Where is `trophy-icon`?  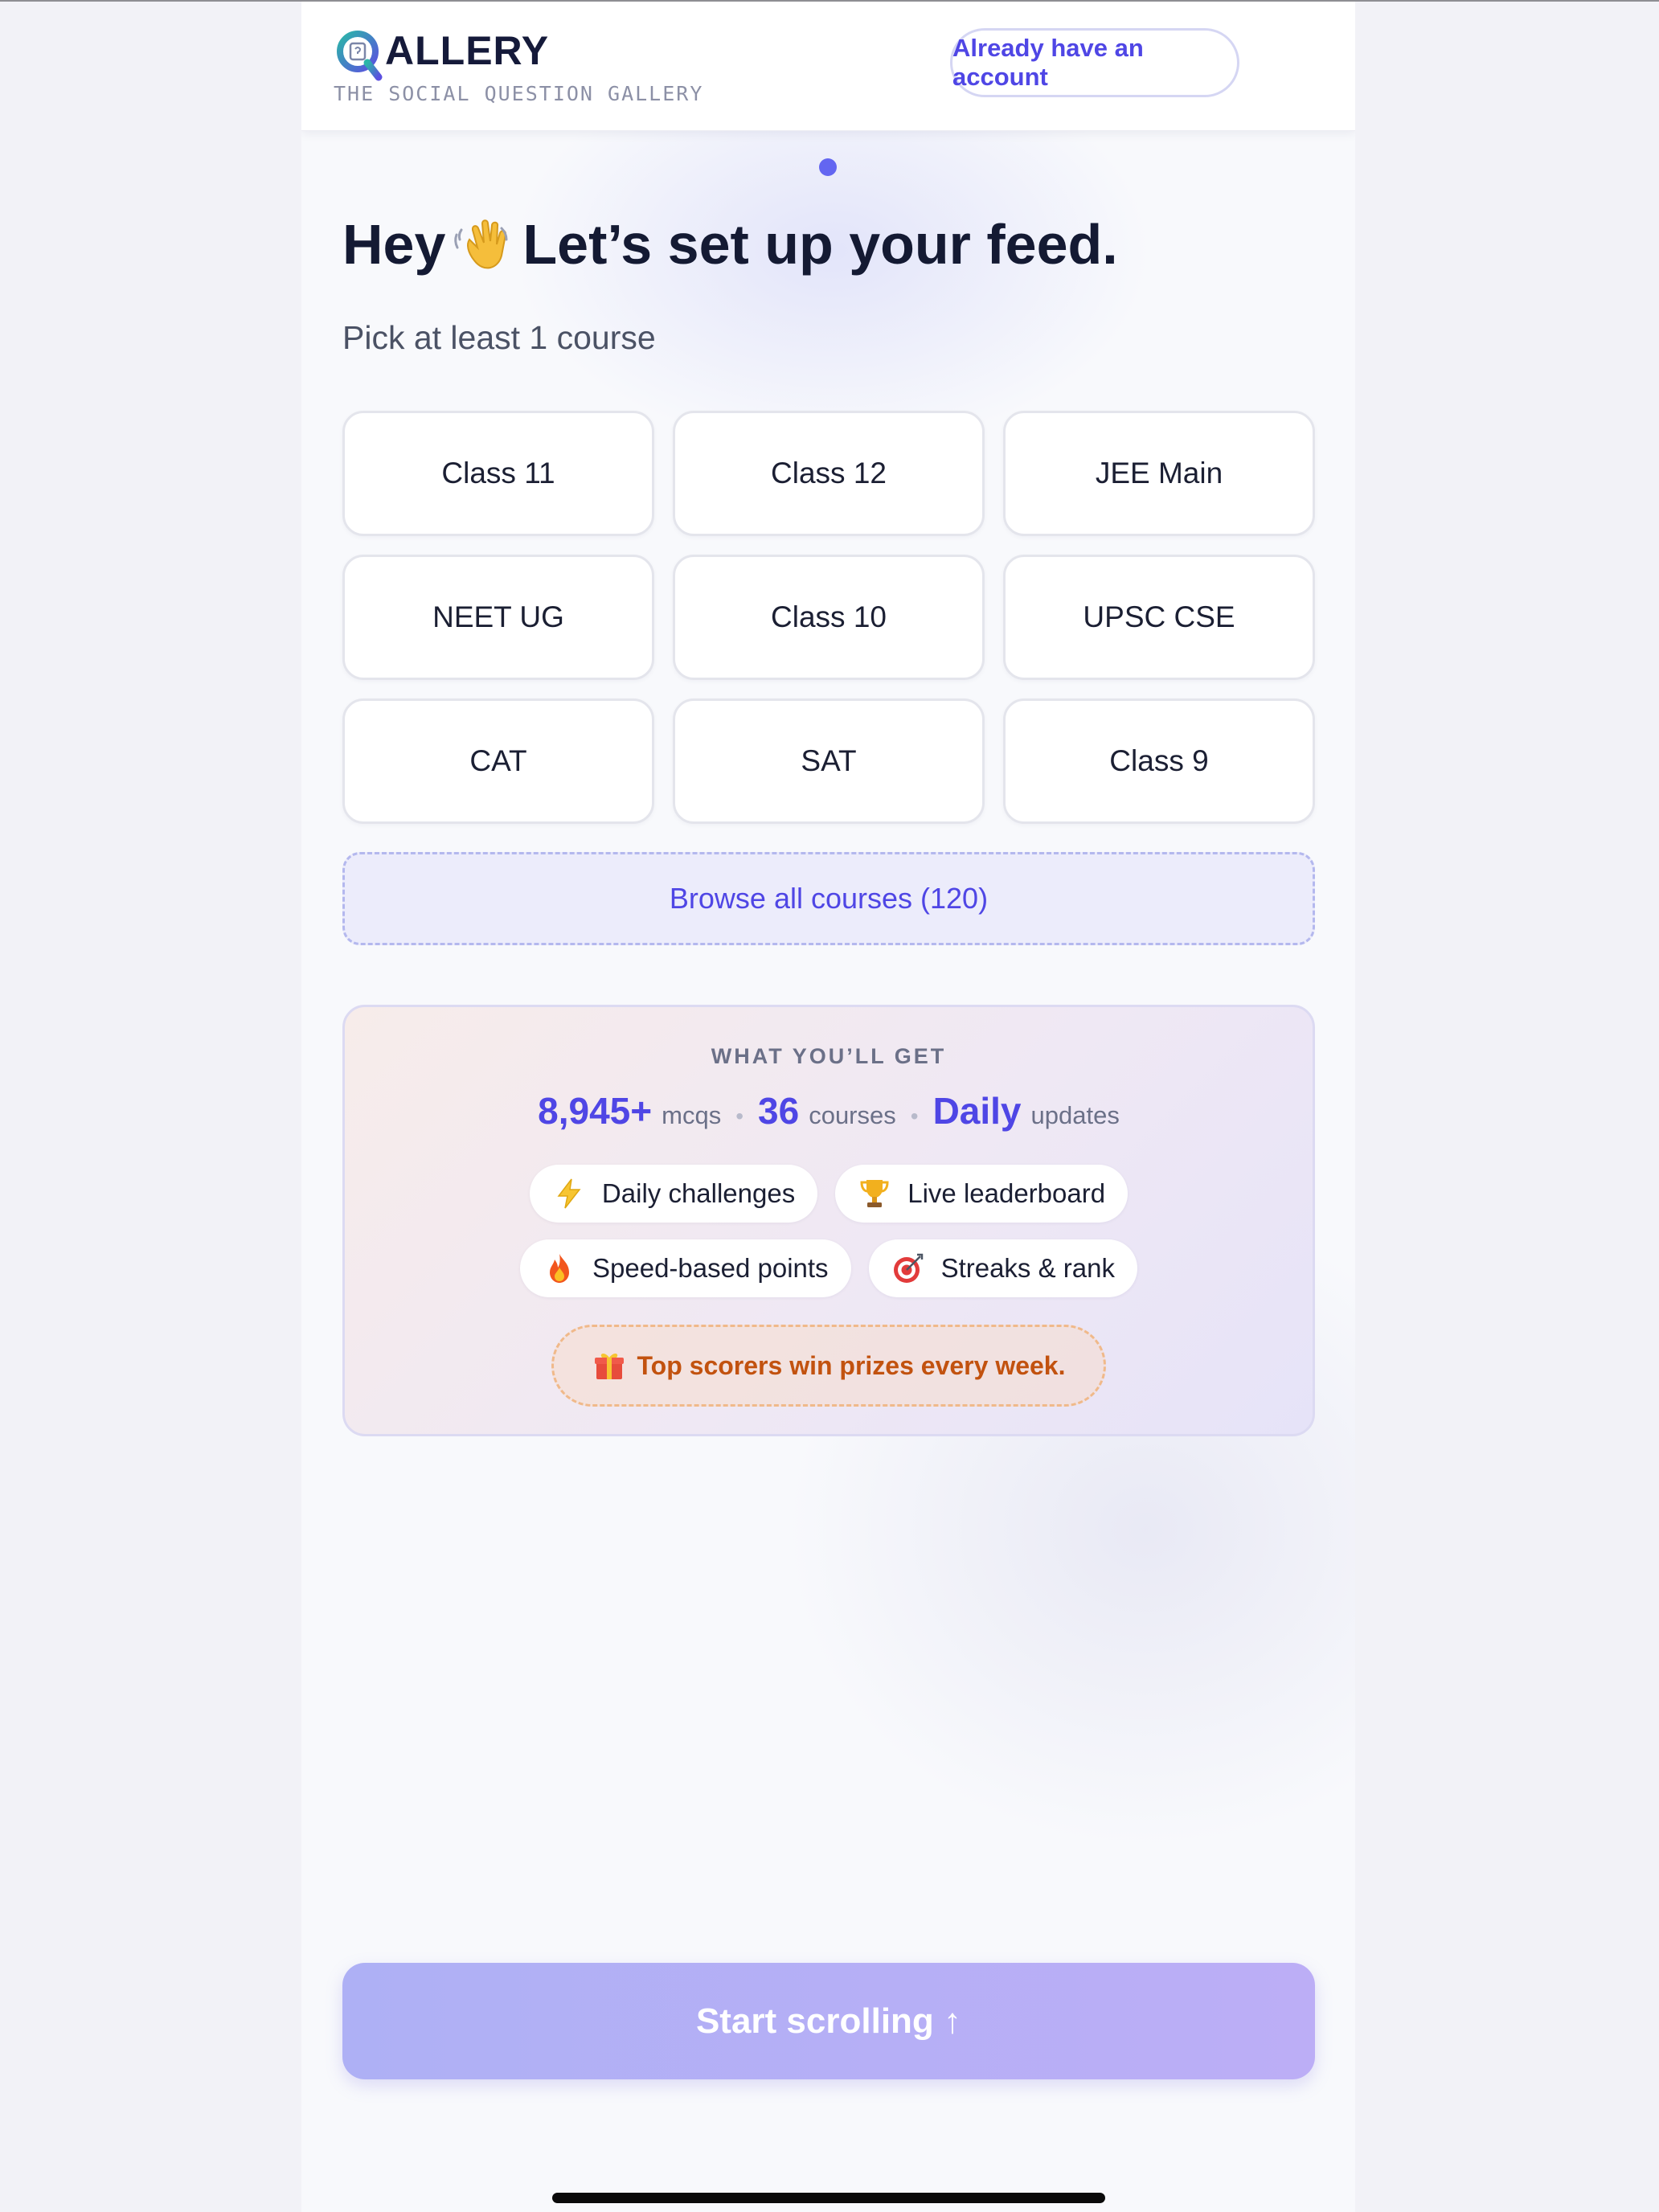
trophy-icon is located at coordinates (874, 1193).